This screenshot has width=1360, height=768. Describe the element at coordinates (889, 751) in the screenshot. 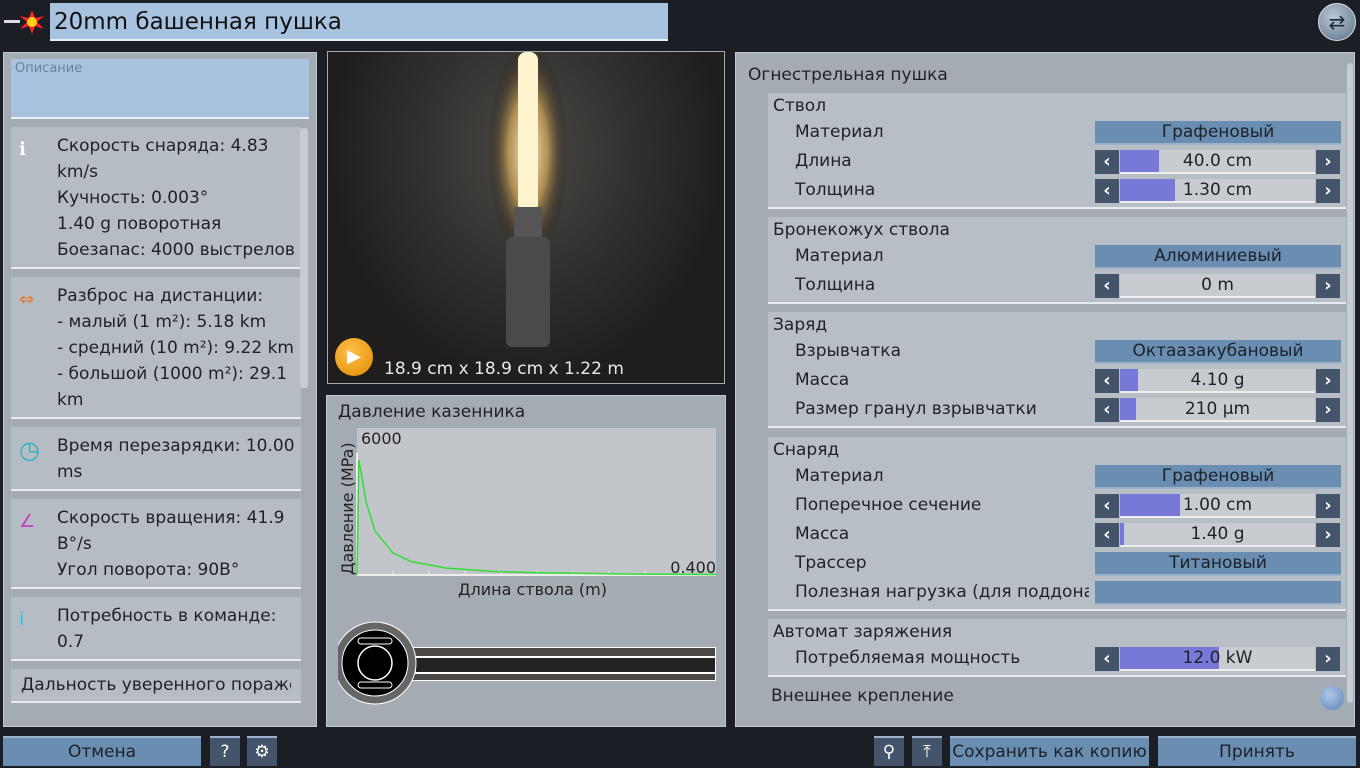

I see `pin-icon: ⚲` at that location.